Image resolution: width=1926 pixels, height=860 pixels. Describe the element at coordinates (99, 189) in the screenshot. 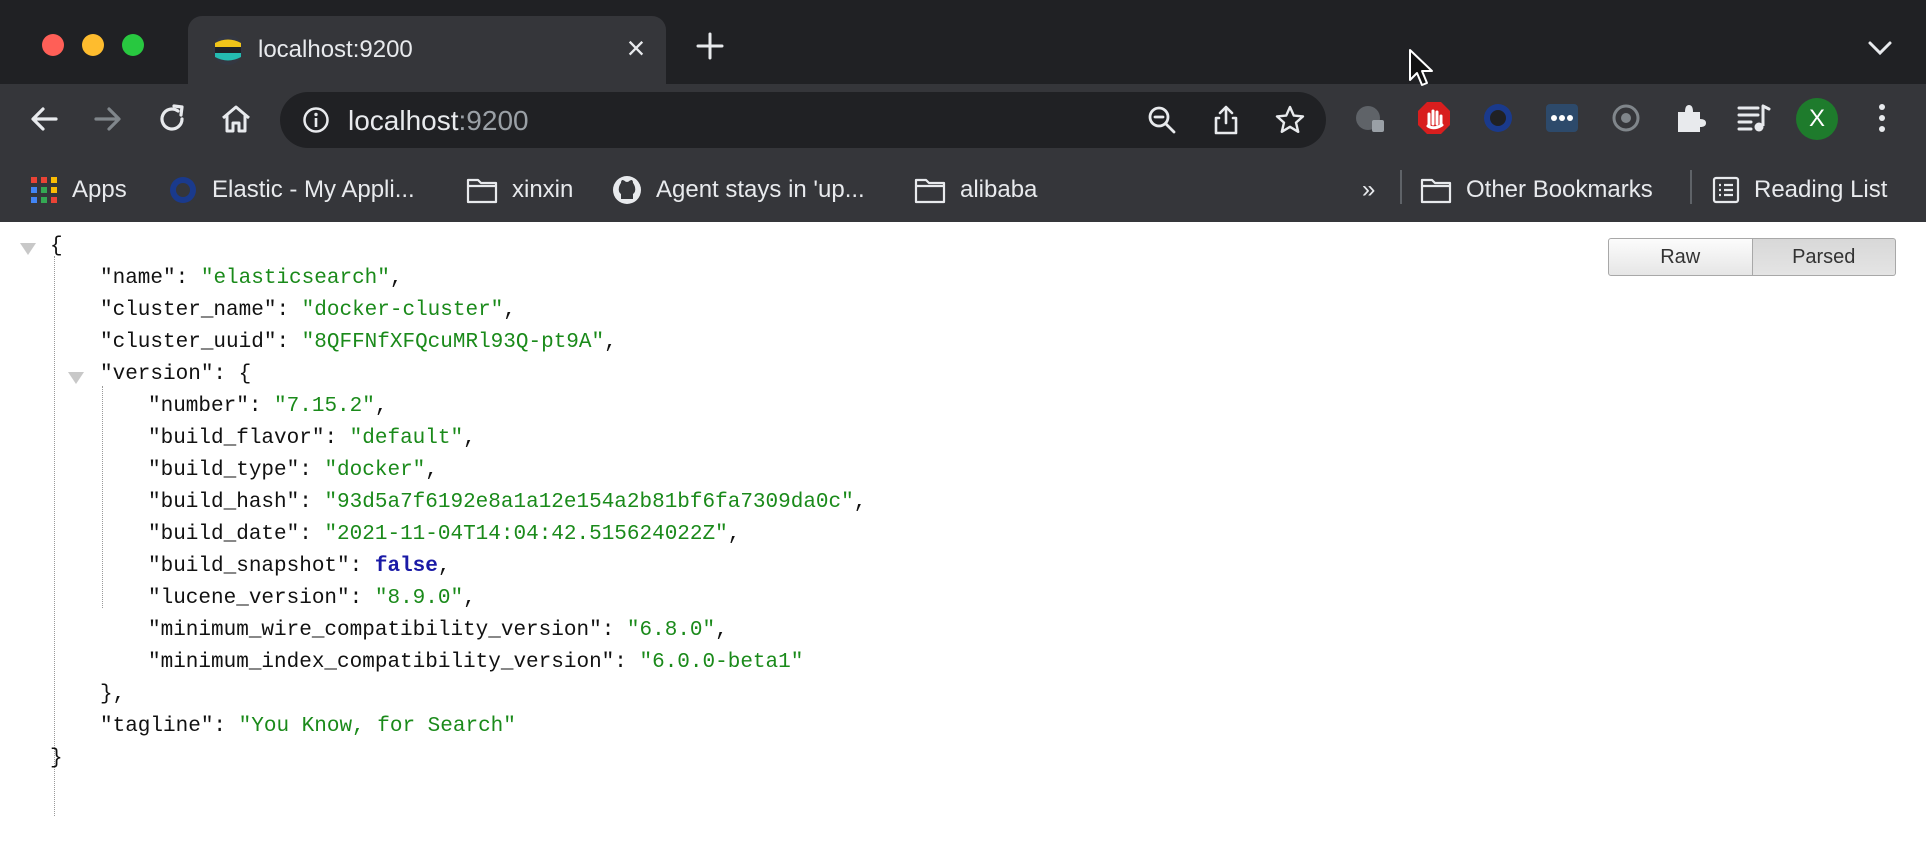

I see `bookmark-label: Apps` at that location.